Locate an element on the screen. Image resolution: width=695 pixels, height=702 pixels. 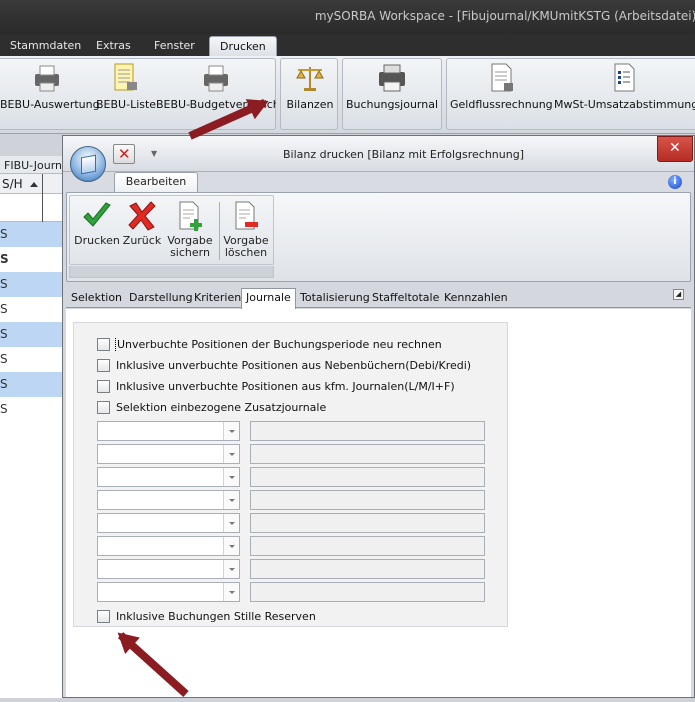
print-button: Drucken is located at coordinates (97, 223).